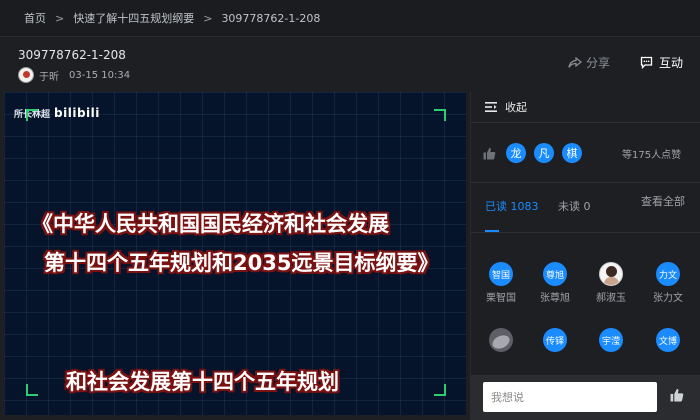  I want to click on reader-name: 张力文, so click(668, 298).